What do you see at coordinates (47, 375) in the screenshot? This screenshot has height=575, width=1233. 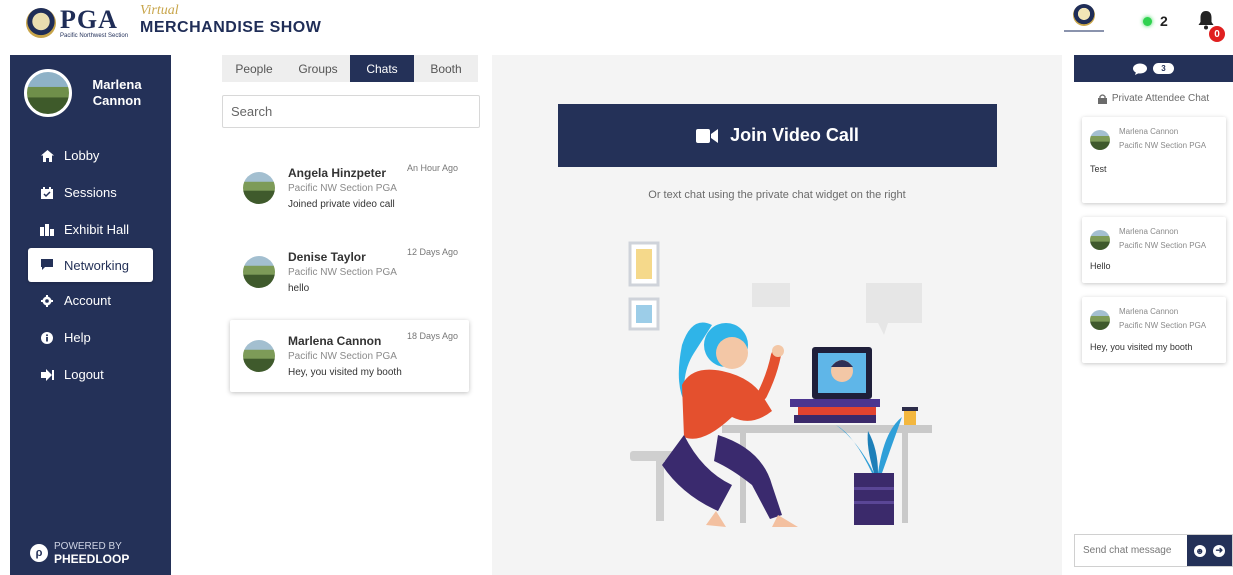 I see `logout-icon` at bounding box center [47, 375].